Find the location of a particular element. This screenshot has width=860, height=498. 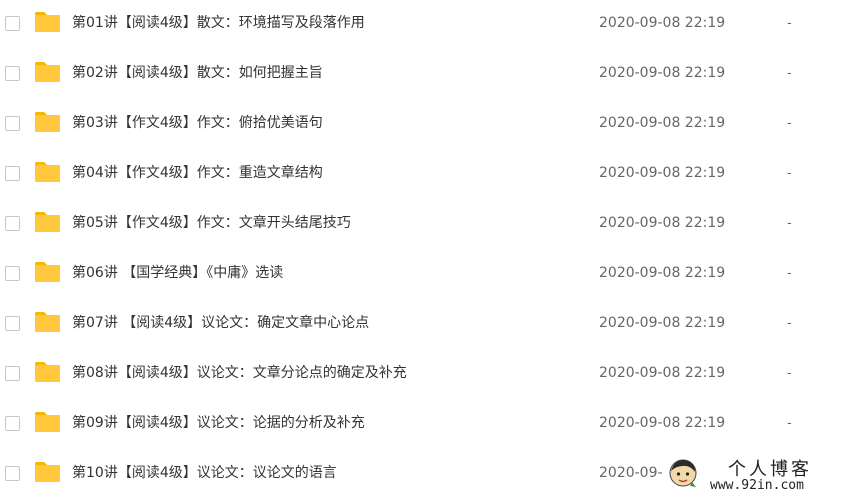

file-name: 第08讲【阅读4级】议论文：文章分论点的确定及补充 is located at coordinates (239, 375).